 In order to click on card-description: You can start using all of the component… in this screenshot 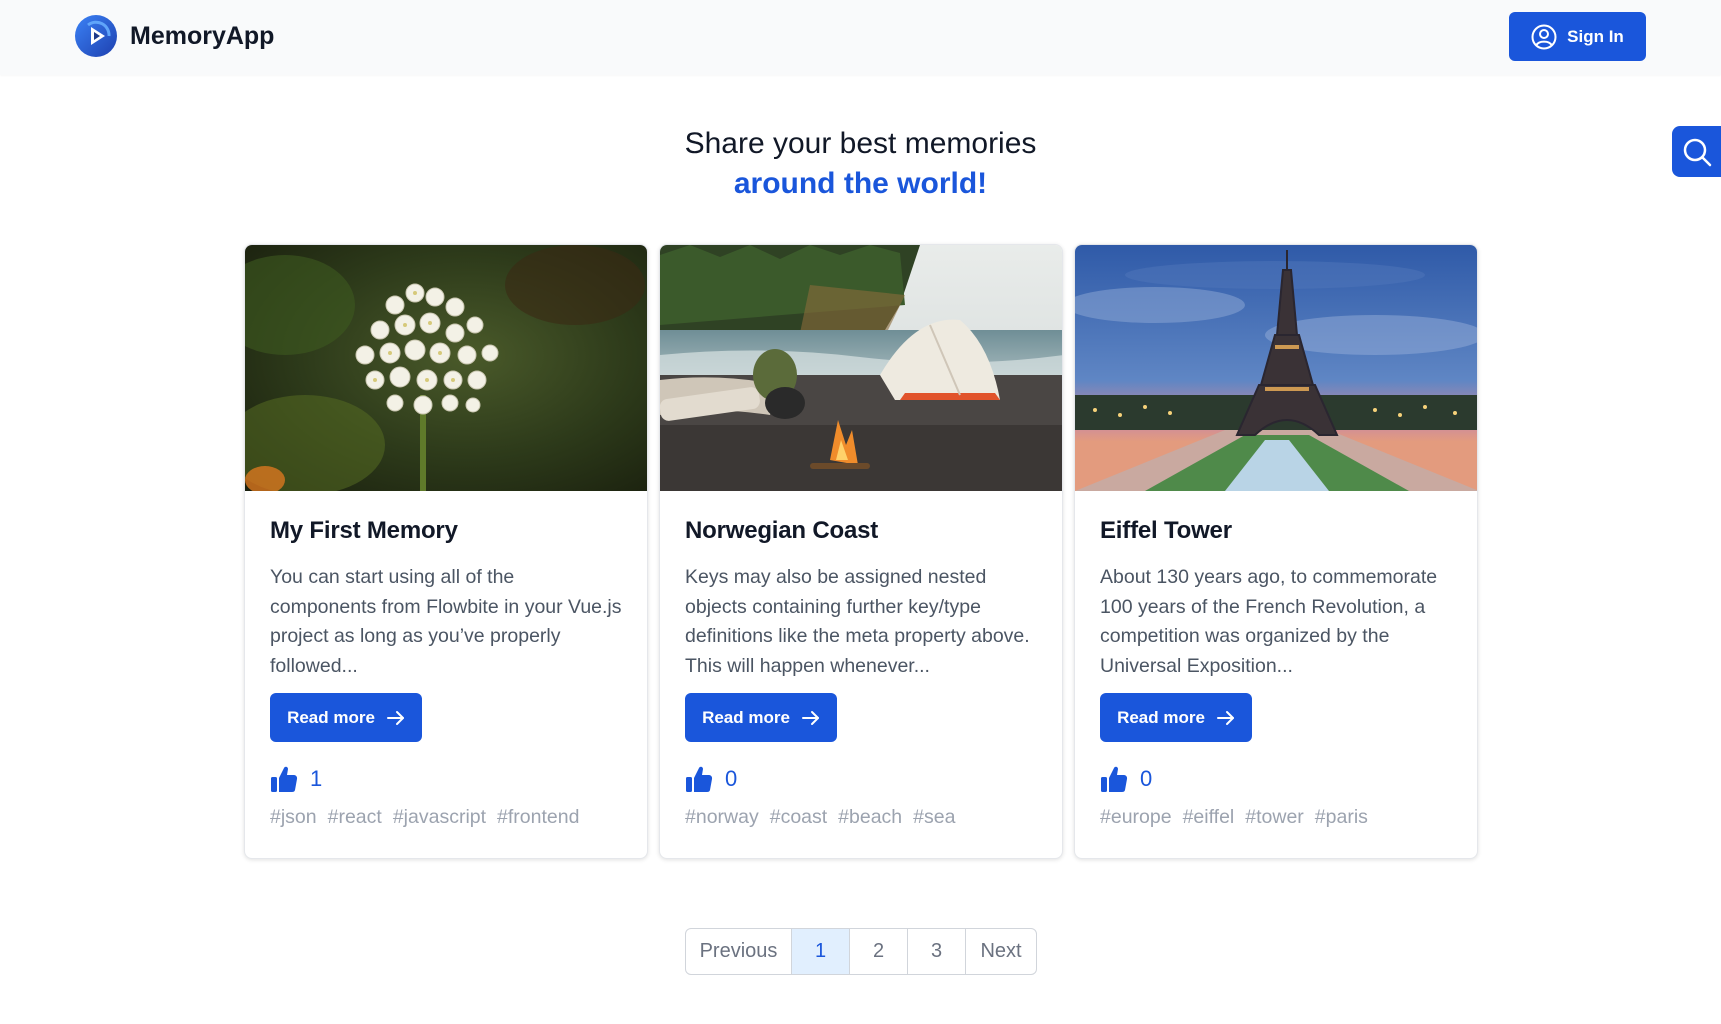, I will do `click(446, 621)`.